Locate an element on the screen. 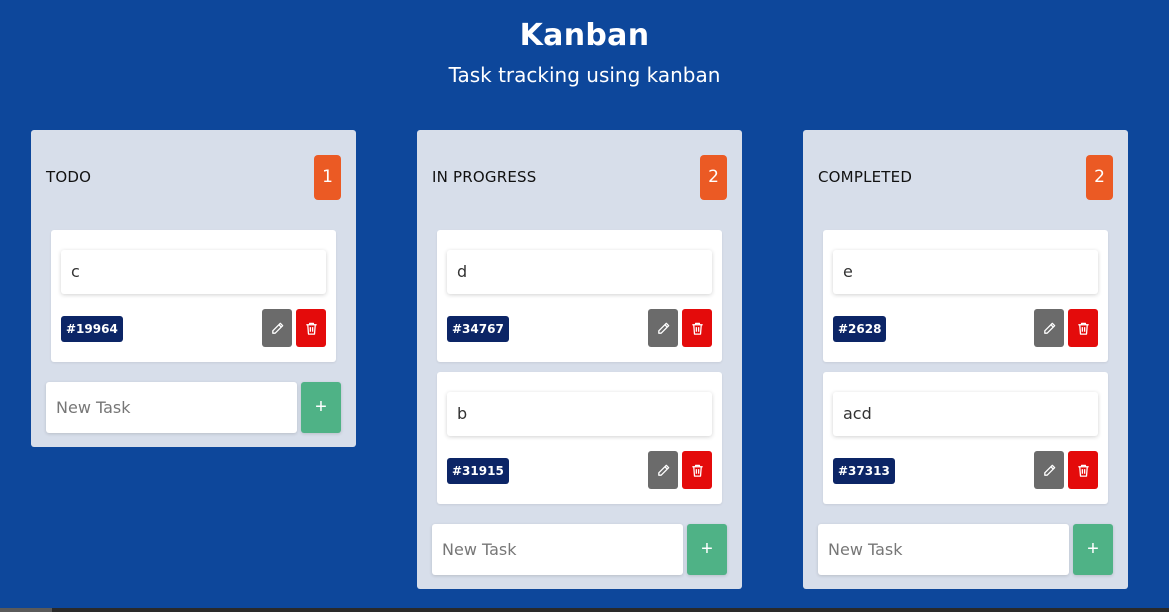 This screenshot has height=612, width=1169. task-text: d is located at coordinates (579, 272).